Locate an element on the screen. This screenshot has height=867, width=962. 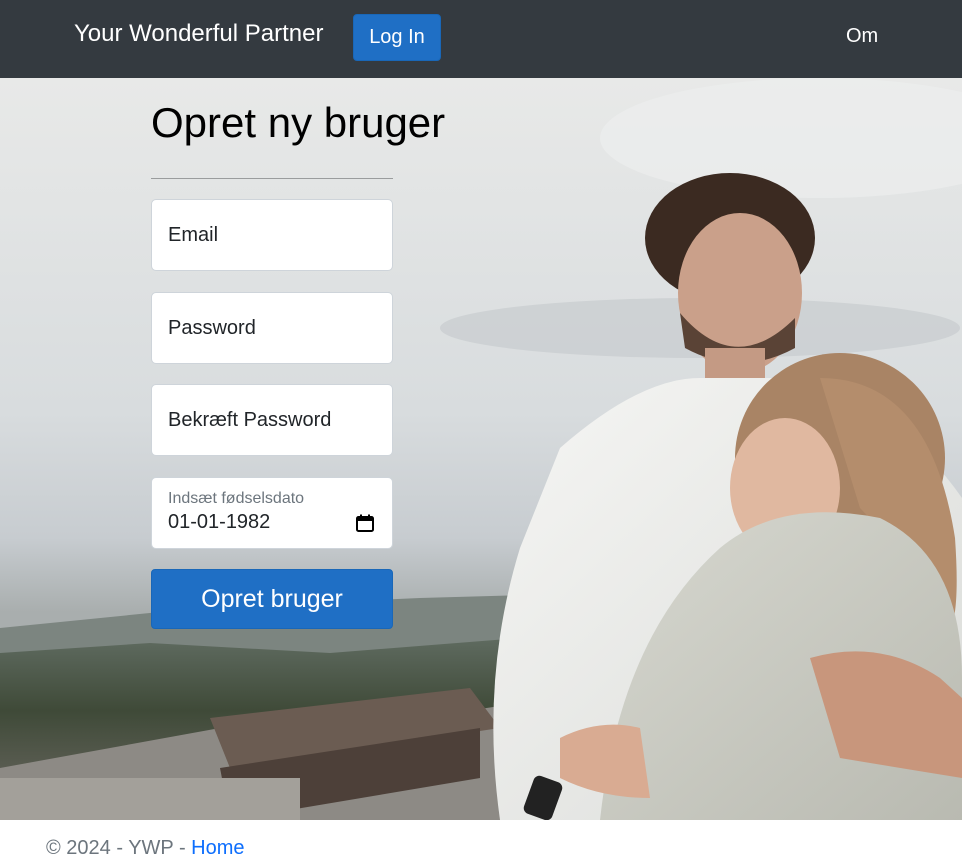
email-field: Email is located at coordinates (272, 235).